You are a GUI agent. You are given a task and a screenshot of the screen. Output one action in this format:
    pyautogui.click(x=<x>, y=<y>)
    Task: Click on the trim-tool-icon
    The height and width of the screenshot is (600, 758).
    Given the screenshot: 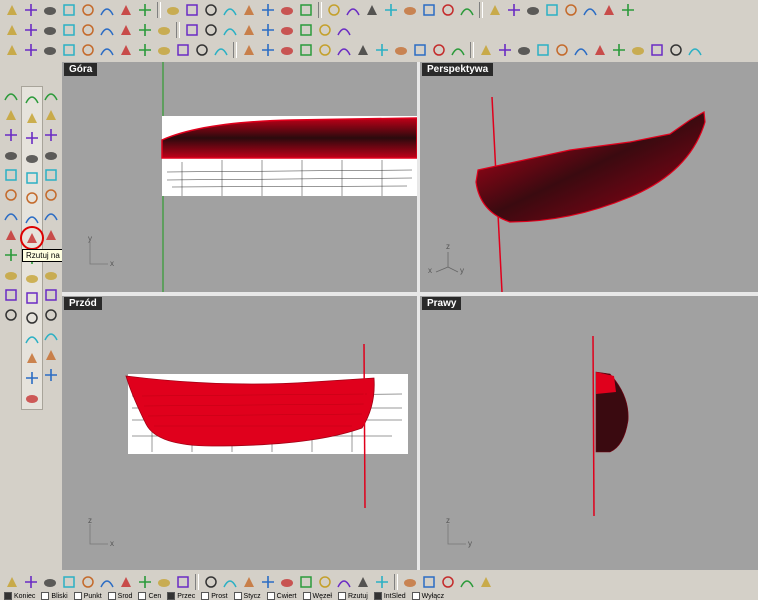 What is the action you would take?
    pyautogui.click(x=287, y=582)
    